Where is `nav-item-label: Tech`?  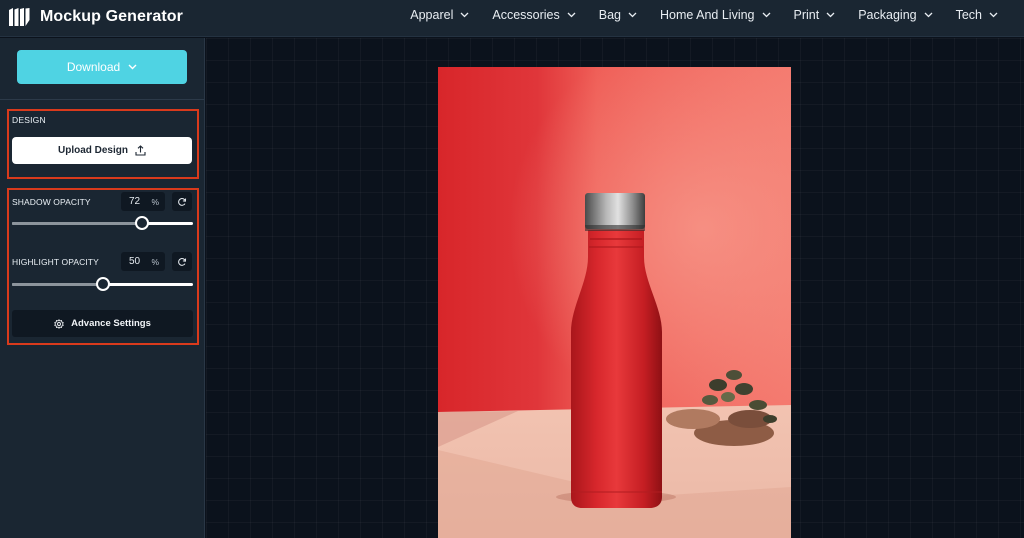
nav-item-label: Tech is located at coordinates (968, 15).